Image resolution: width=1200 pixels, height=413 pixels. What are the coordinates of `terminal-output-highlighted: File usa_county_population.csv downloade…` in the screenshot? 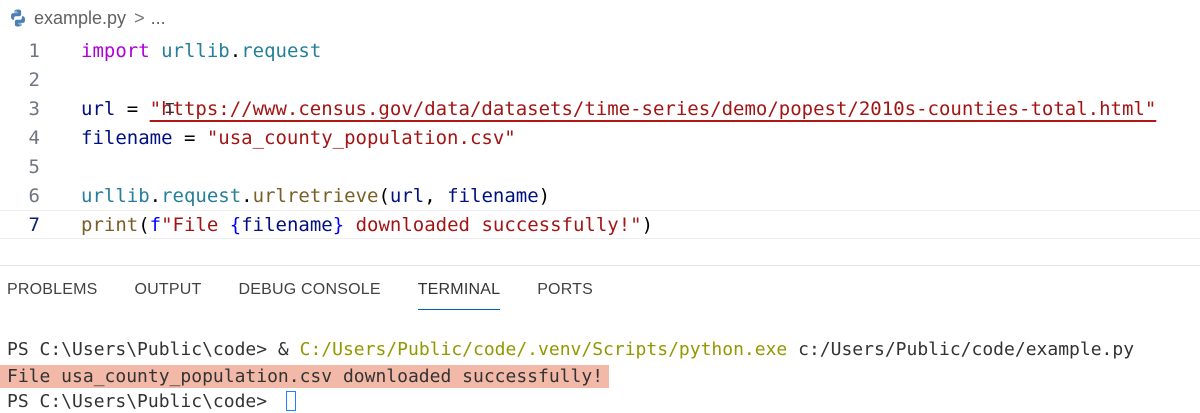 It's located at (305, 376).